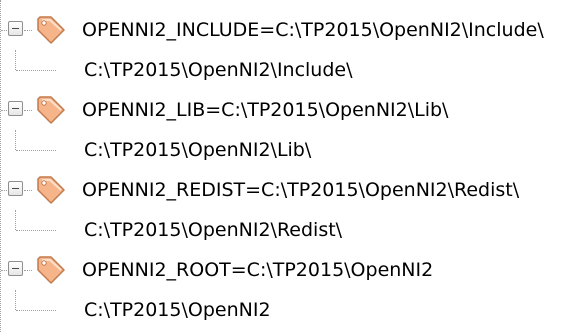 This screenshot has height=332, width=575. I want to click on tree-node-value: C:\TP2015\OpenNI2, so click(287, 310).